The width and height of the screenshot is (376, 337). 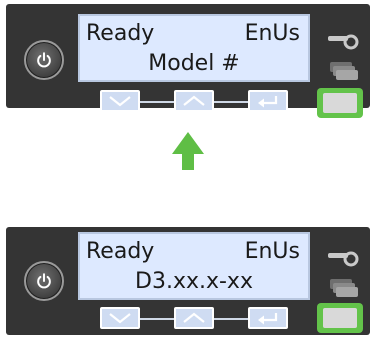 I want to click on arrow-up-icon, so click(x=188, y=151).